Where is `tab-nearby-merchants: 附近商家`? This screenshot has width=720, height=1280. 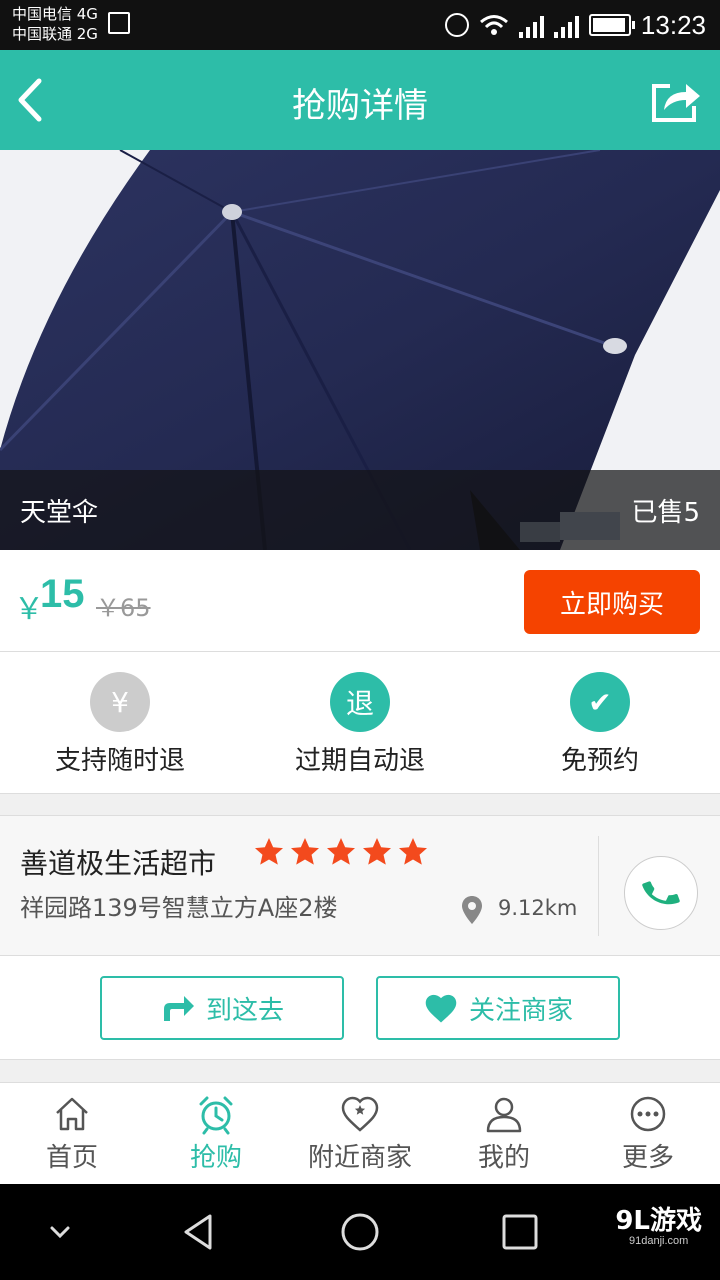
tab-nearby-merchants: 附近商家 is located at coordinates (360, 1133).